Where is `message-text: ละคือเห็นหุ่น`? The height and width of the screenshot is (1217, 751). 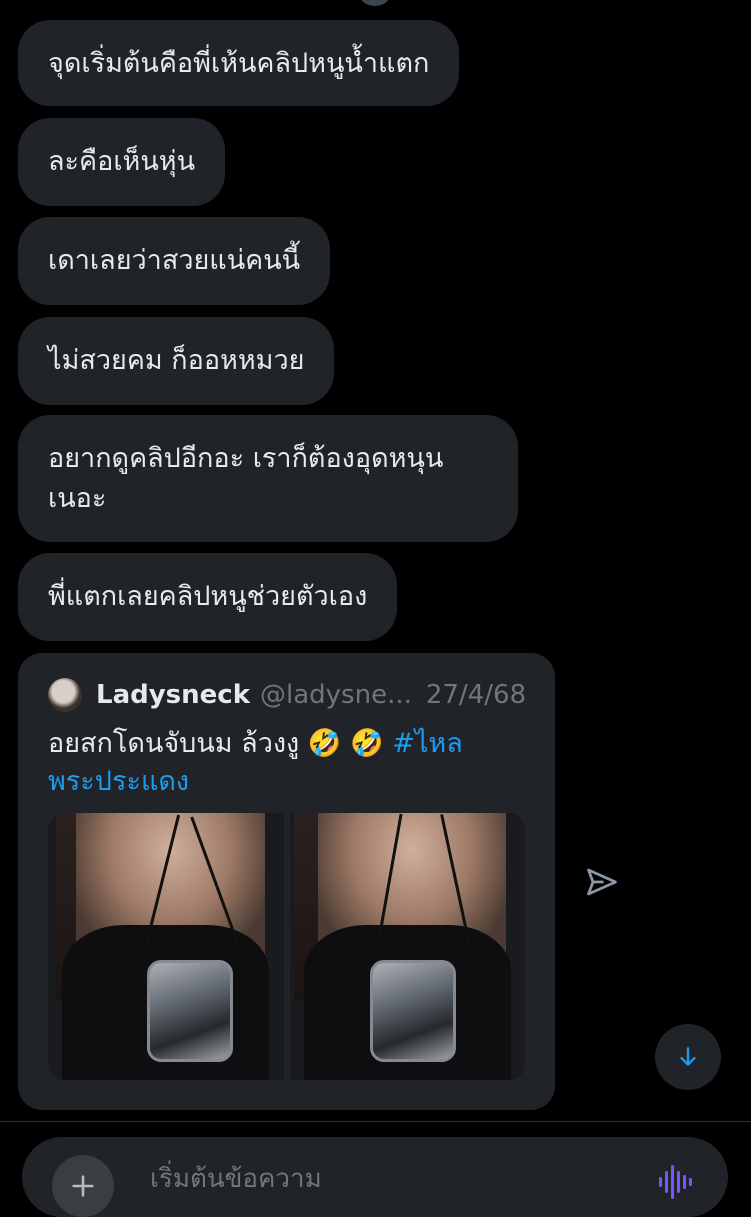 message-text: ละคือเห็นหุ่น is located at coordinates (122, 161).